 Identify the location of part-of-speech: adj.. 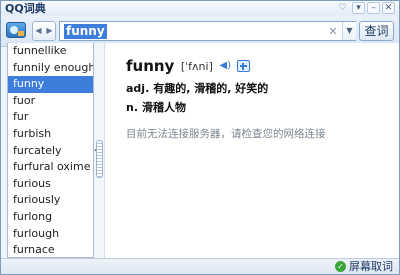
(138, 88).